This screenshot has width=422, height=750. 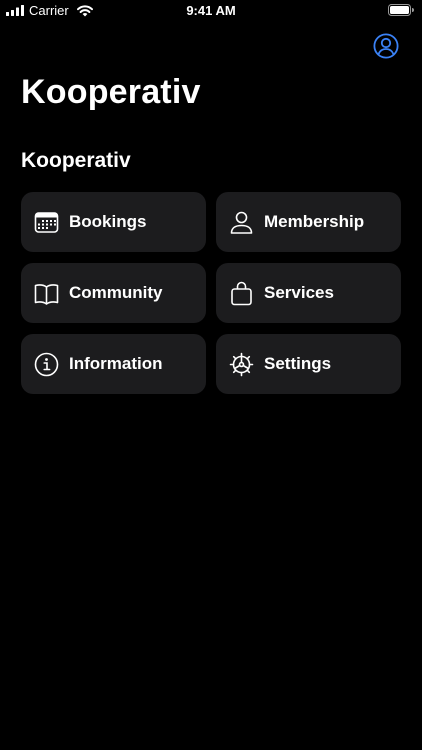 What do you see at coordinates (299, 292) in the screenshot?
I see `services-label: Services` at bounding box center [299, 292].